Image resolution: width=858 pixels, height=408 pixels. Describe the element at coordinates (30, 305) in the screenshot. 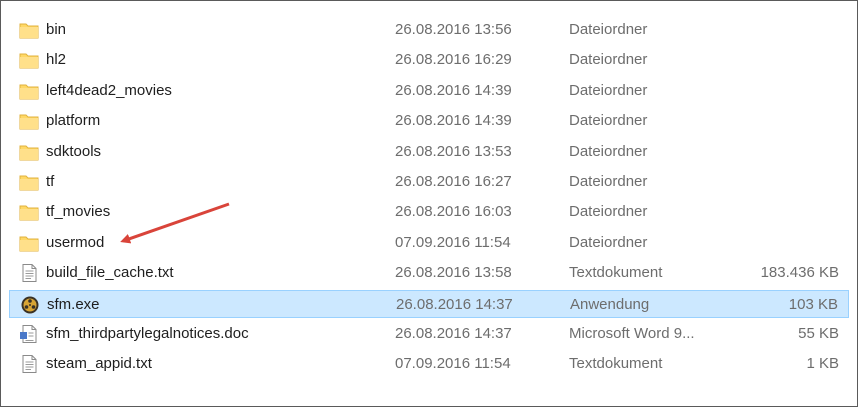

I see `sfm-app-icon` at that location.